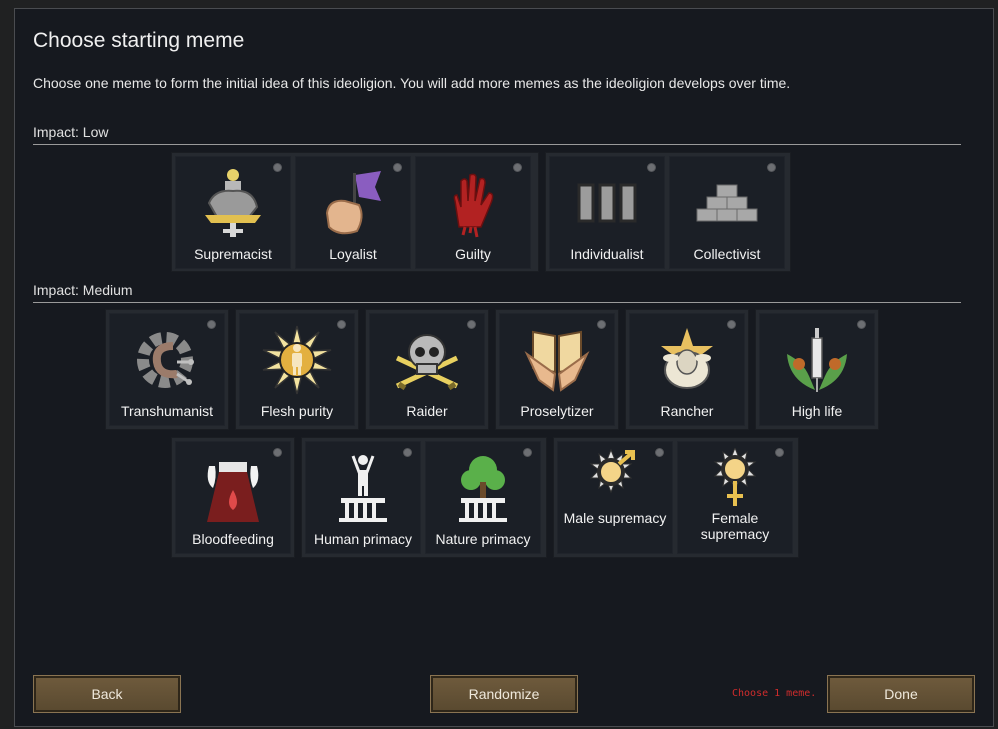 The image size is (998, 729). What do you see at coordinates (727, 254) in the screenshot?
I see `meme-label: Collectivist` at bounding box center [727, 254].